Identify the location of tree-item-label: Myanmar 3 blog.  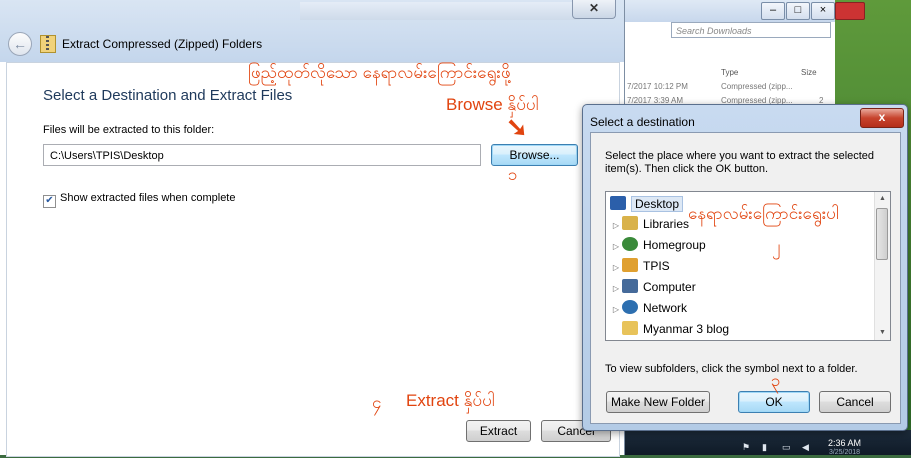
(686, 329).